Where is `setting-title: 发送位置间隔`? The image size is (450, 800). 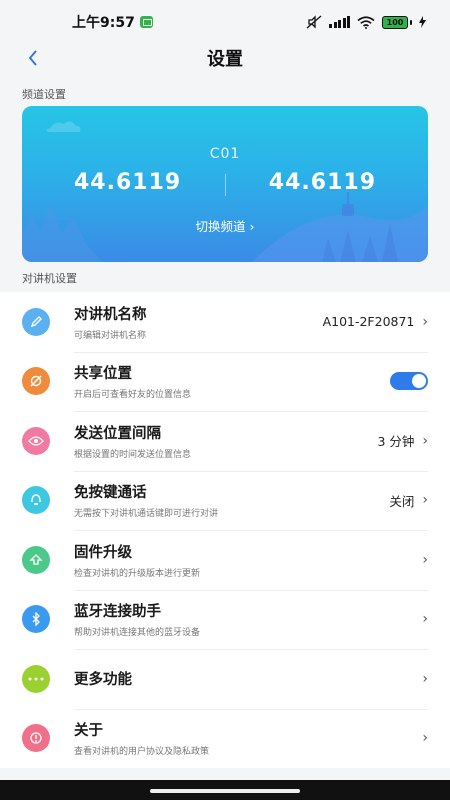 setting-title: 发送位置间隔 is located at coordinates (117, 433).